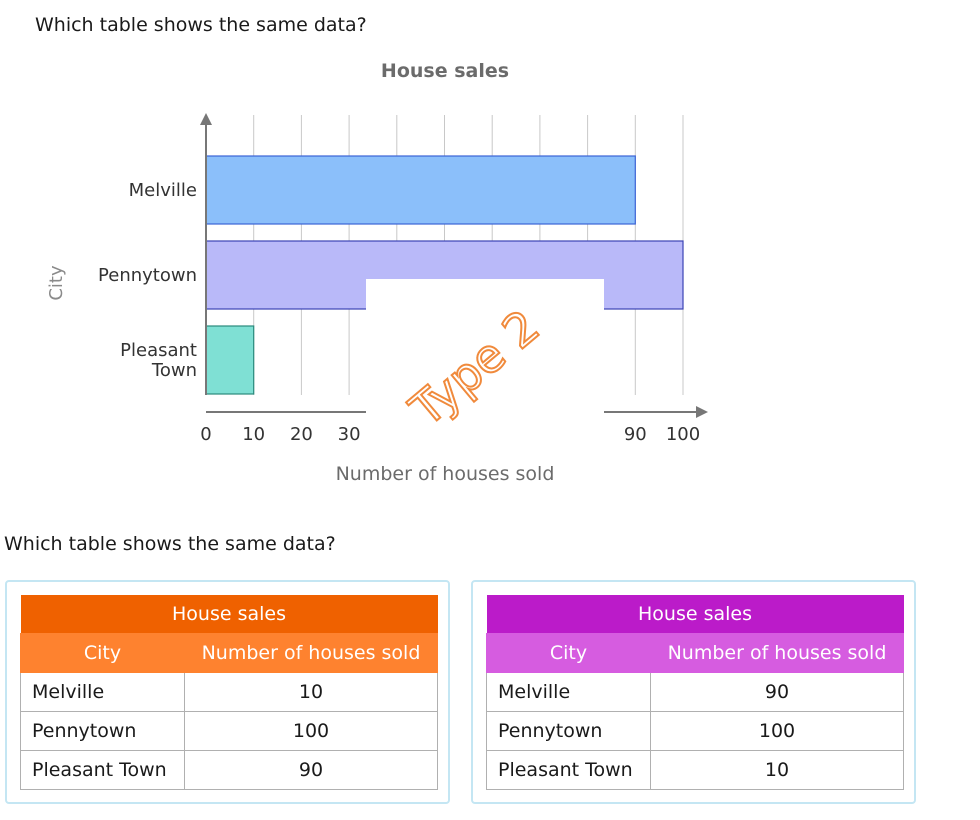 This screenshot has width=980, height=820. What do you see at coordinates (158, 350) in the screenshot?
I see `category-label: Pleasant` at bounding box center [158, 350].